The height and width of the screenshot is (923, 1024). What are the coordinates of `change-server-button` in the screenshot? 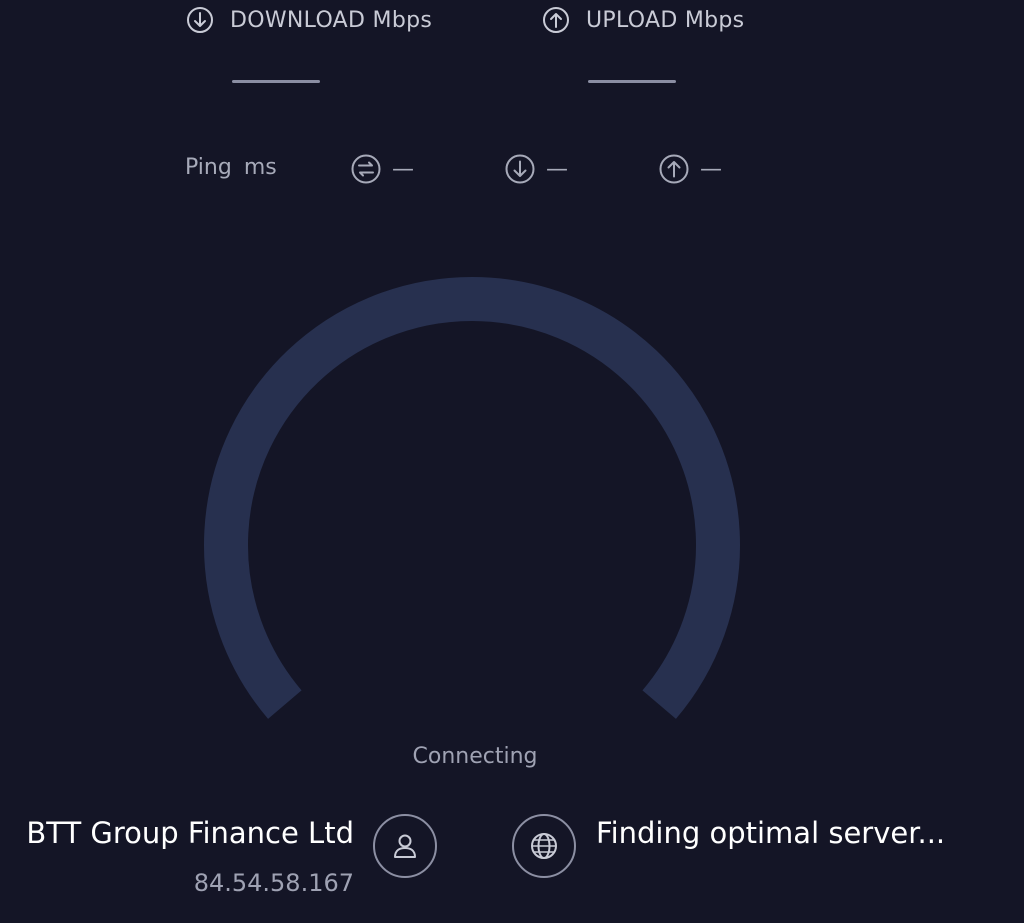 It's located at (544, 846).